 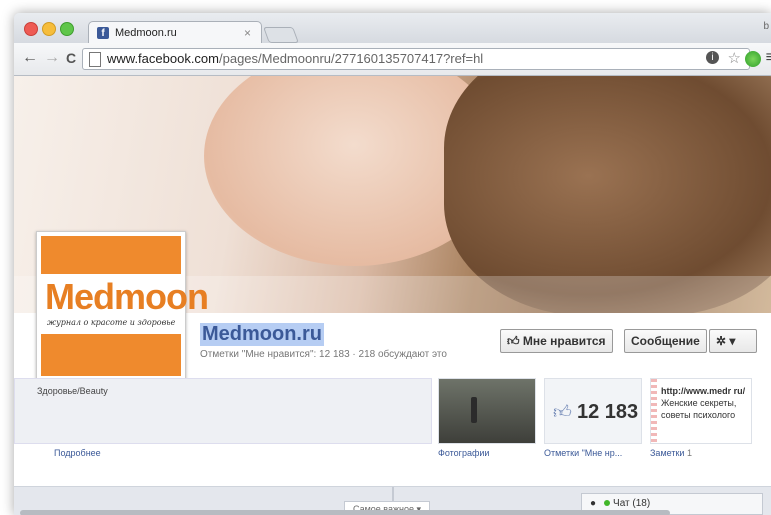 What do you see at coordinates (665, 341) in the screenshot?
I see `message-button: Сообщение` at bounding box center [665, 341].